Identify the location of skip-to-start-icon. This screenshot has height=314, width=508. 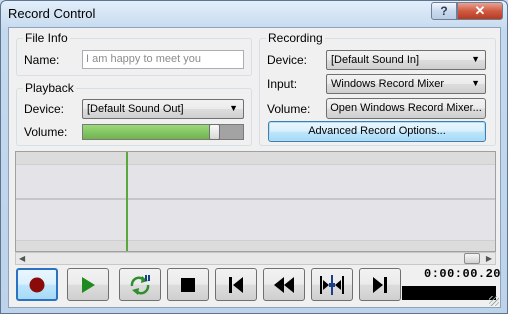
(236, 284).